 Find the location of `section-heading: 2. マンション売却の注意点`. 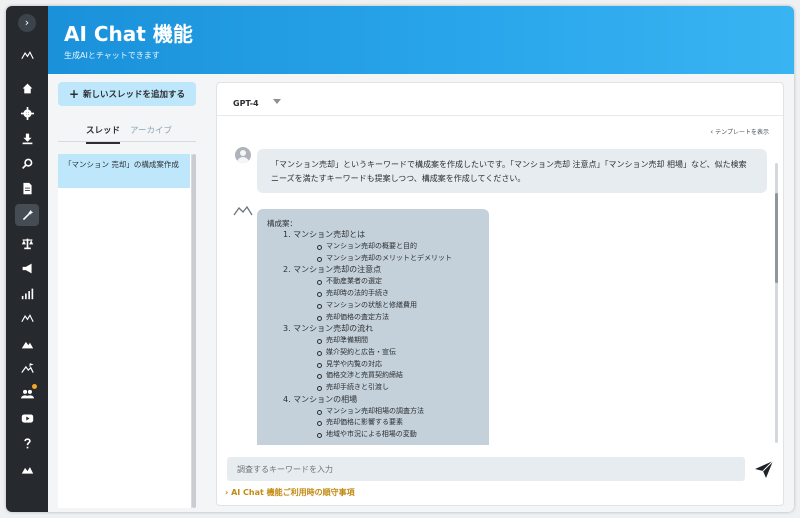

section-heading: 2. マンション売却の注意点 is located at coordinates (332, 270).